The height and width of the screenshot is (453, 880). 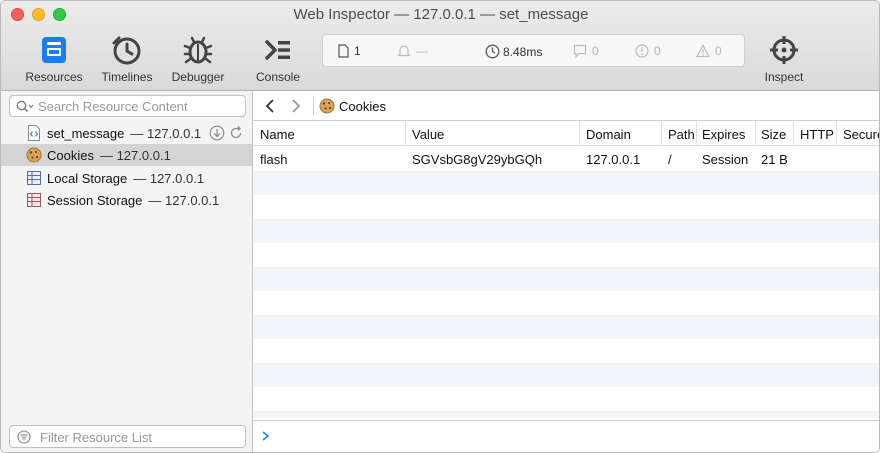 I want to click on search-resource-content, so click(x=127, y=106).